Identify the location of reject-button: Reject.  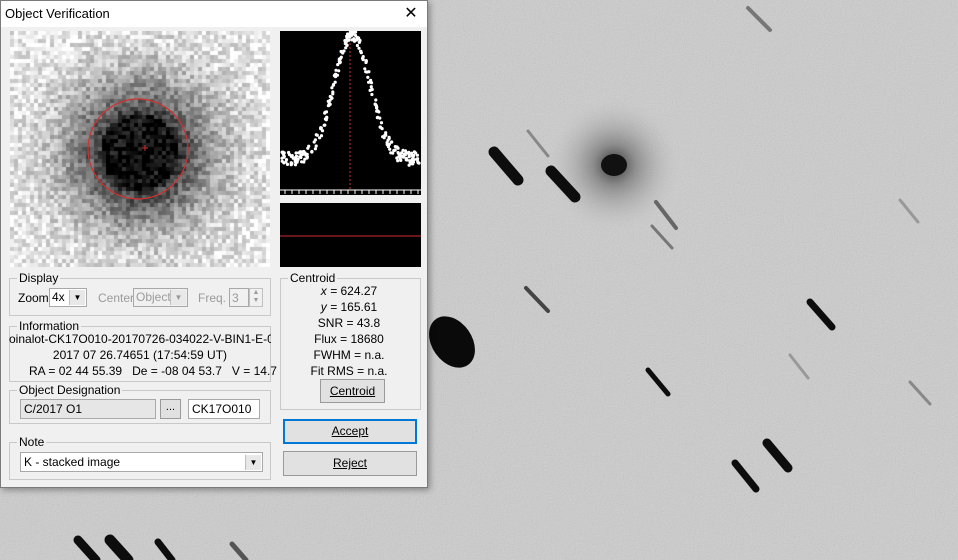
(350, 463).